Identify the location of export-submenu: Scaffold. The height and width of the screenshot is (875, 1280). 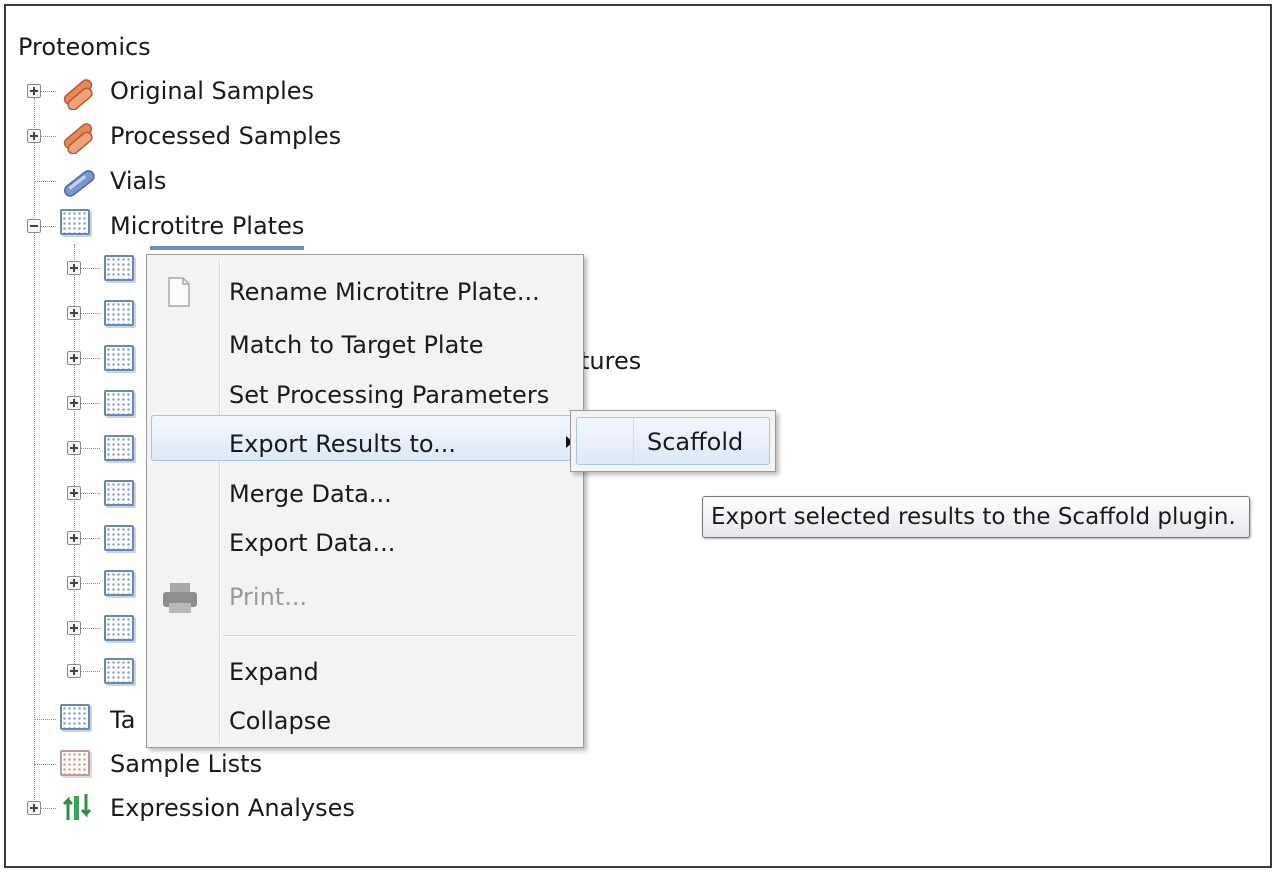
(673, 441).